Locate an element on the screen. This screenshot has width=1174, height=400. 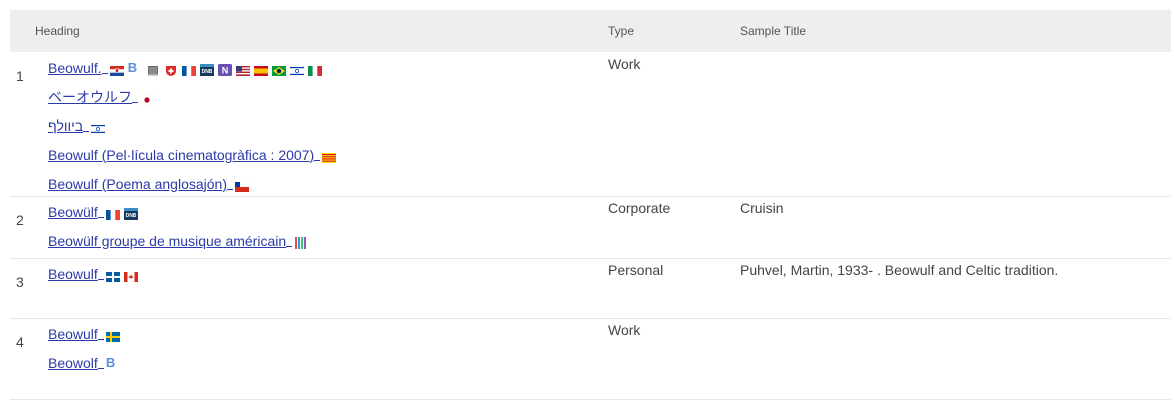
bars-icon is located at coordinates (301, 242).